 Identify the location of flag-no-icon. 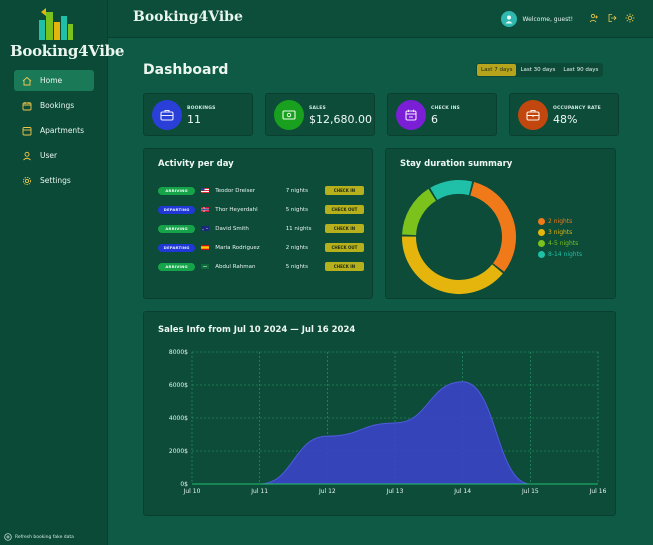
(205, 209).